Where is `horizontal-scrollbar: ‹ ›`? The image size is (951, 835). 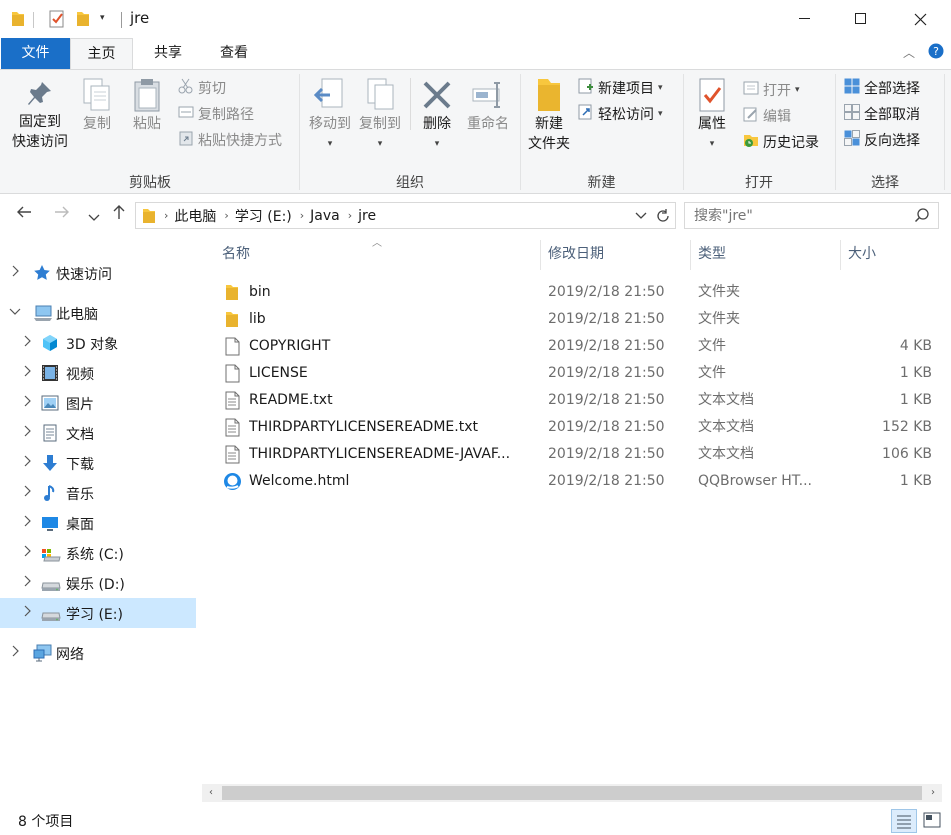 horizontal-scrollbar: ‹ › is located at coordinates (572, 793).